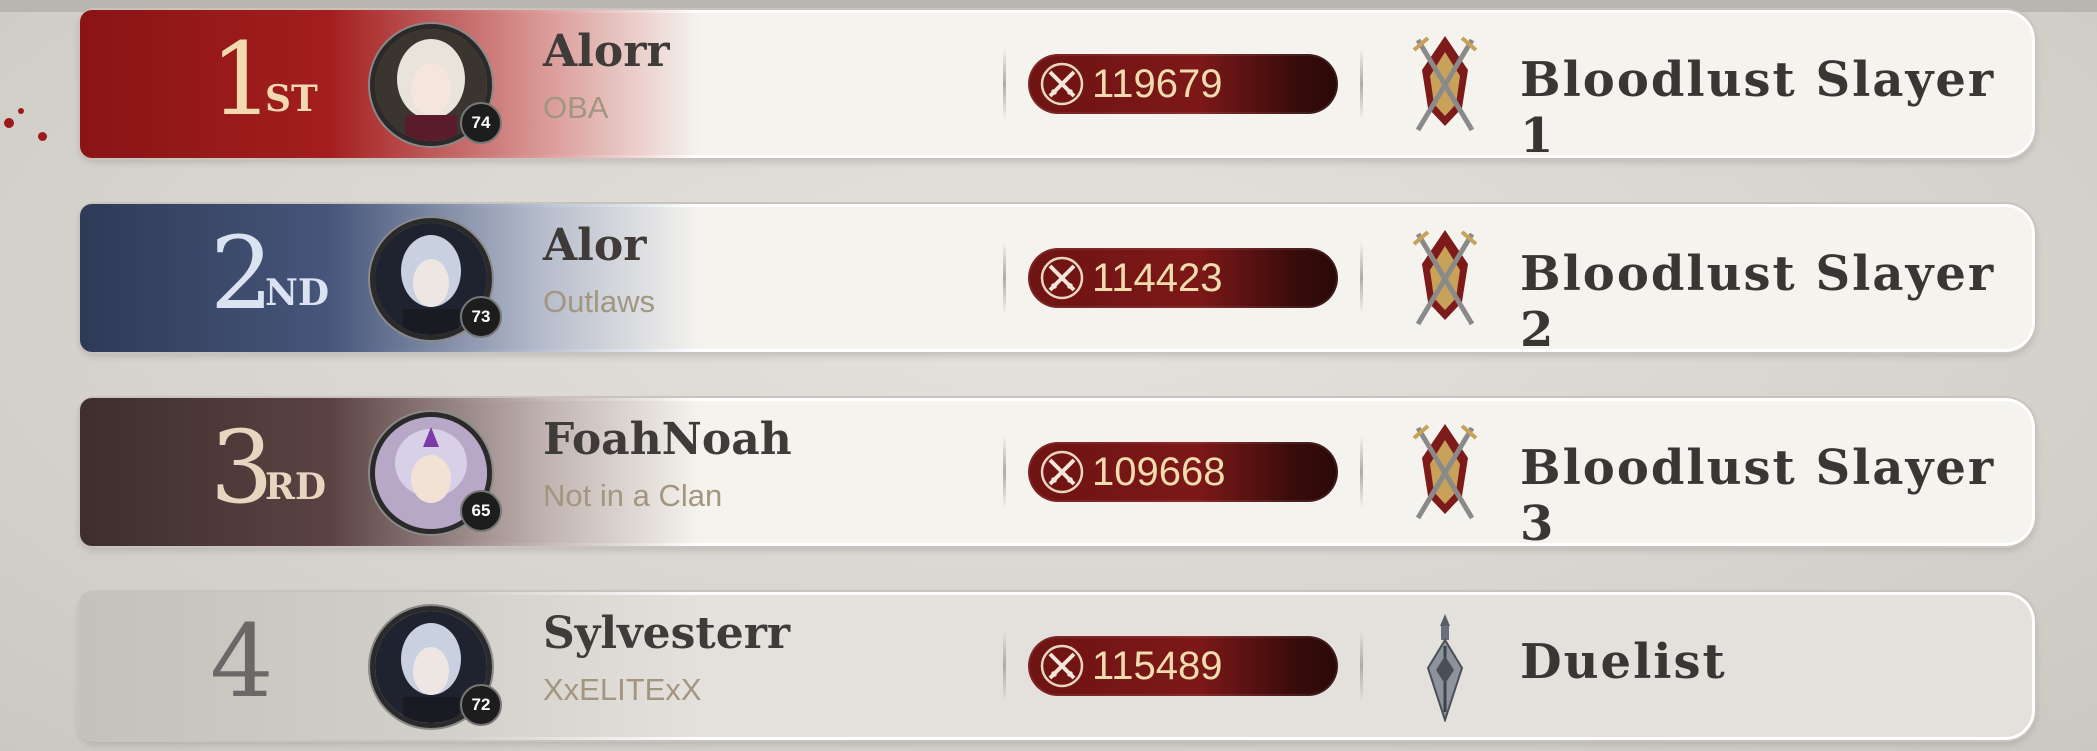  Describe the element at coordinates (599, 301) in the screenshot. I see `player-clan: Outlaws` at that location.